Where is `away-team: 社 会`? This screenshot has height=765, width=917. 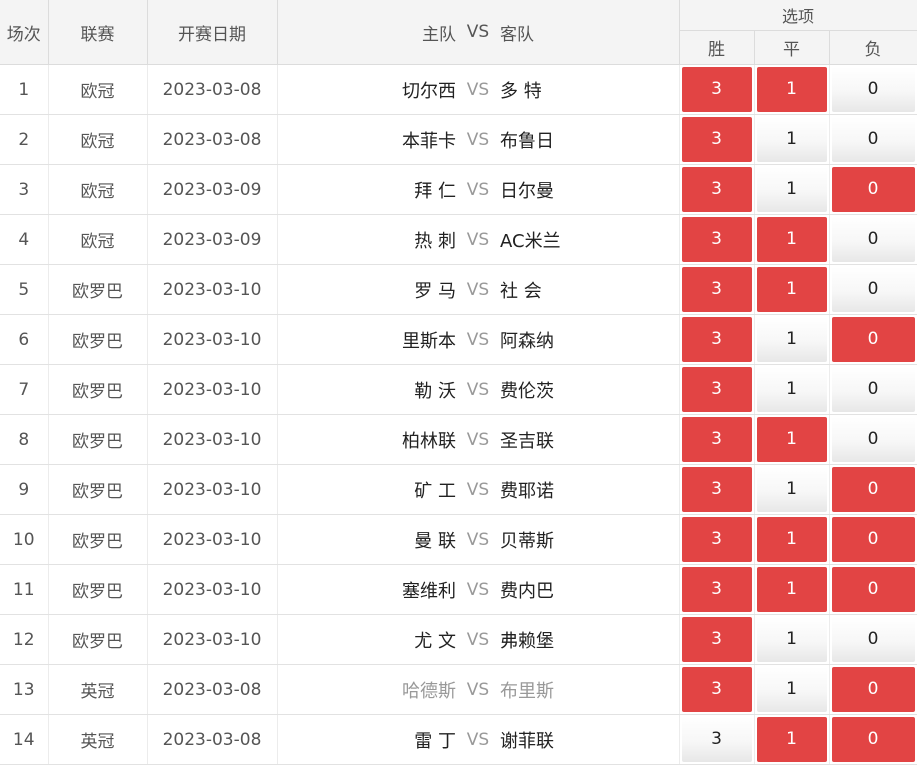
away-team: 社 会 is located at coordinates (521, 291).